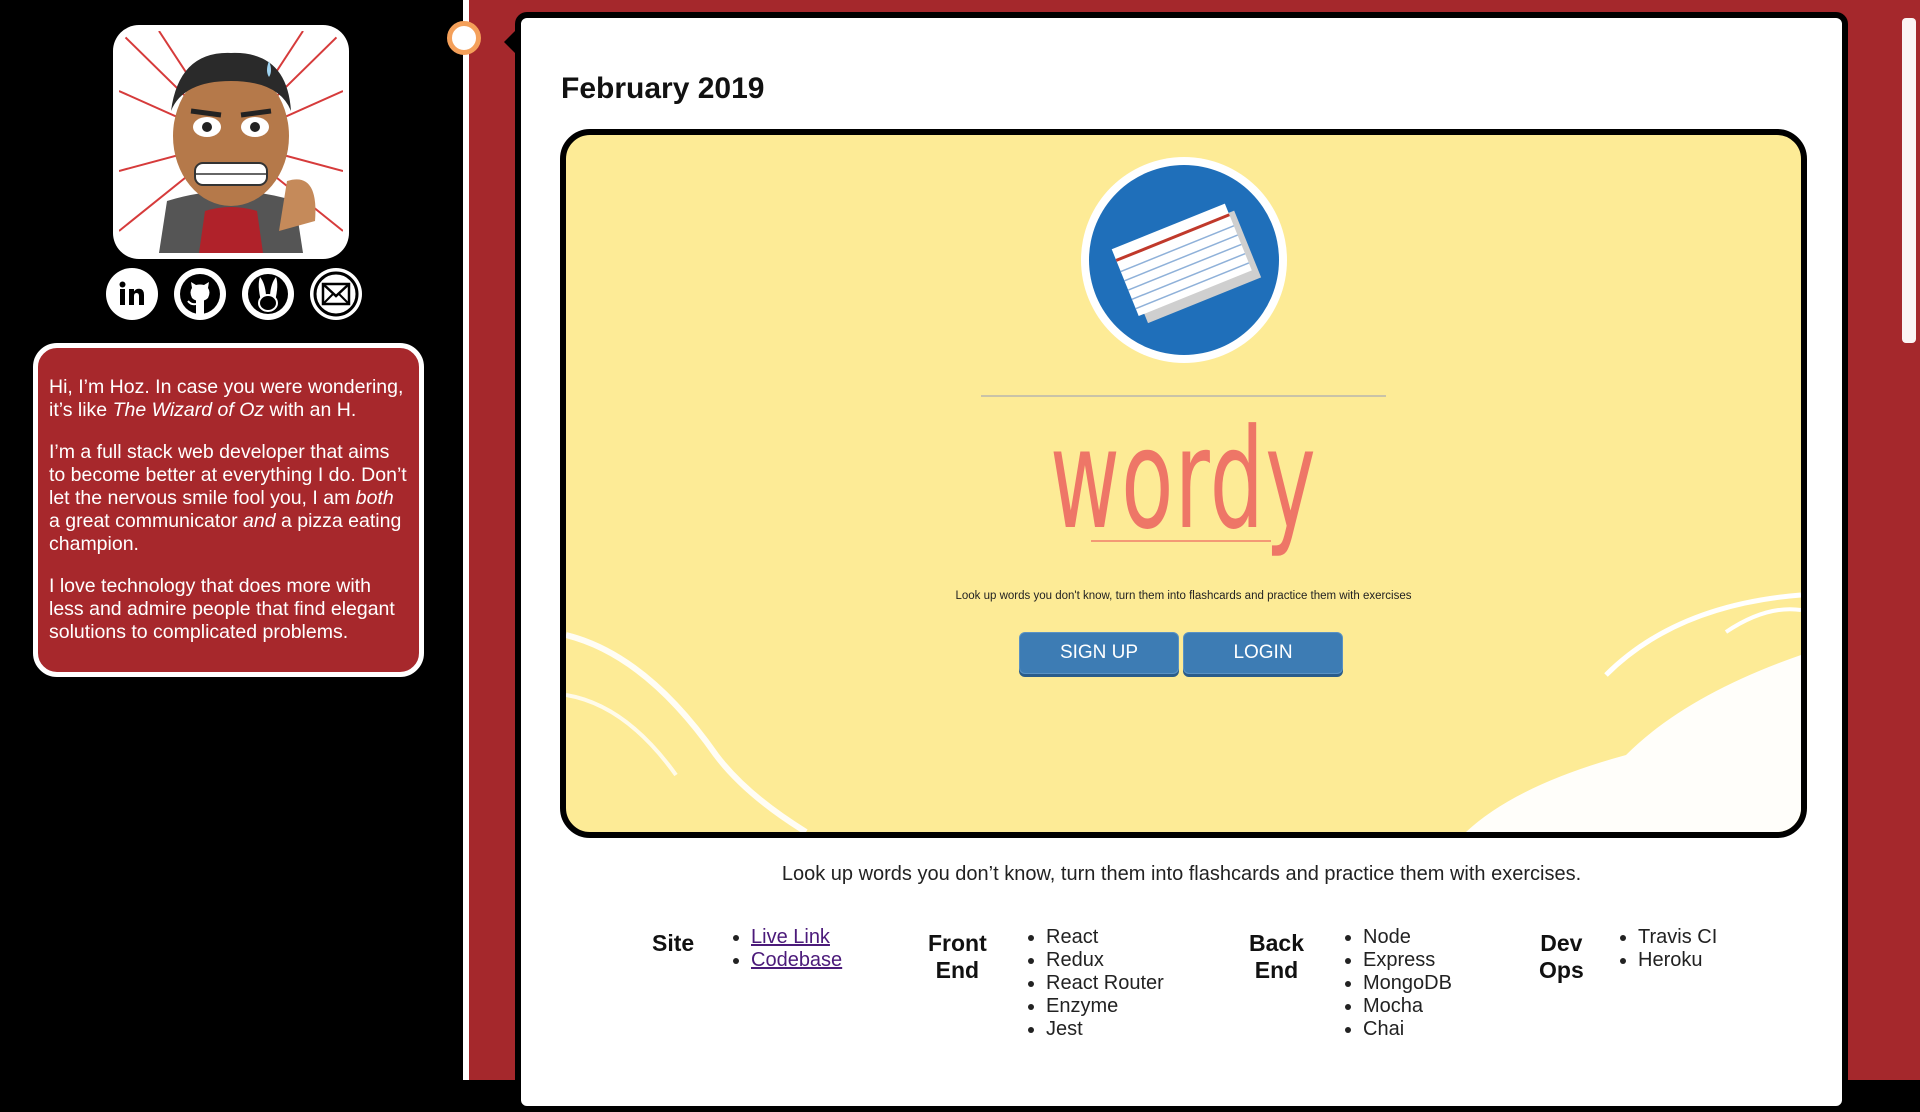 Image resolution: width=1920 pixels, height=1112 pixels. Describe the element at coordinates (1105, 983) in the screenshot. I see `list-item: React Router` at that location.